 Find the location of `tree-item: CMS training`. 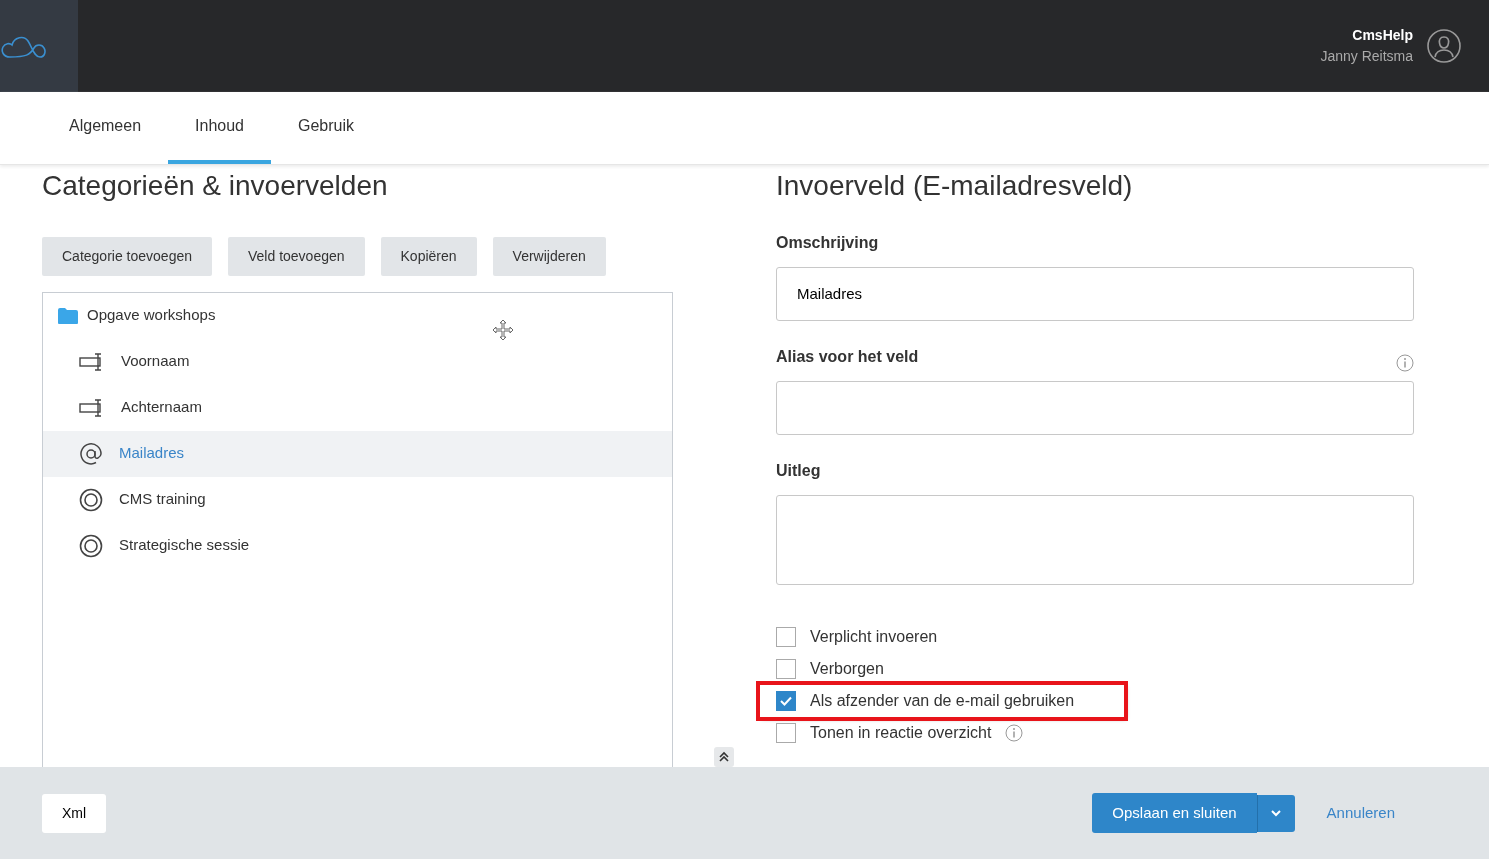

tree-item: CMS training is located at coordinates (357, 499).